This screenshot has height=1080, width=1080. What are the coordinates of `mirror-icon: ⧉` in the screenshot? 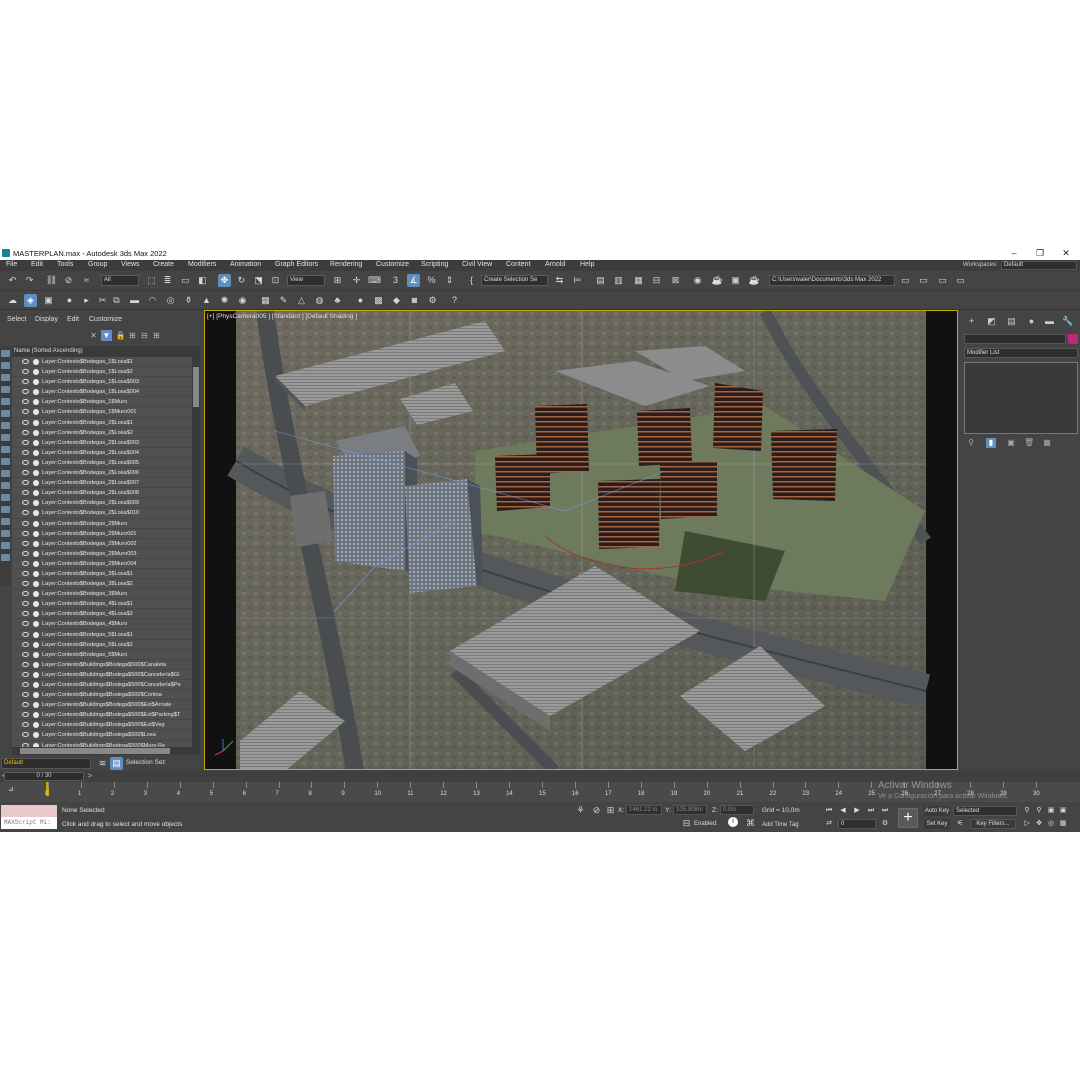 It's located at (116, 300).